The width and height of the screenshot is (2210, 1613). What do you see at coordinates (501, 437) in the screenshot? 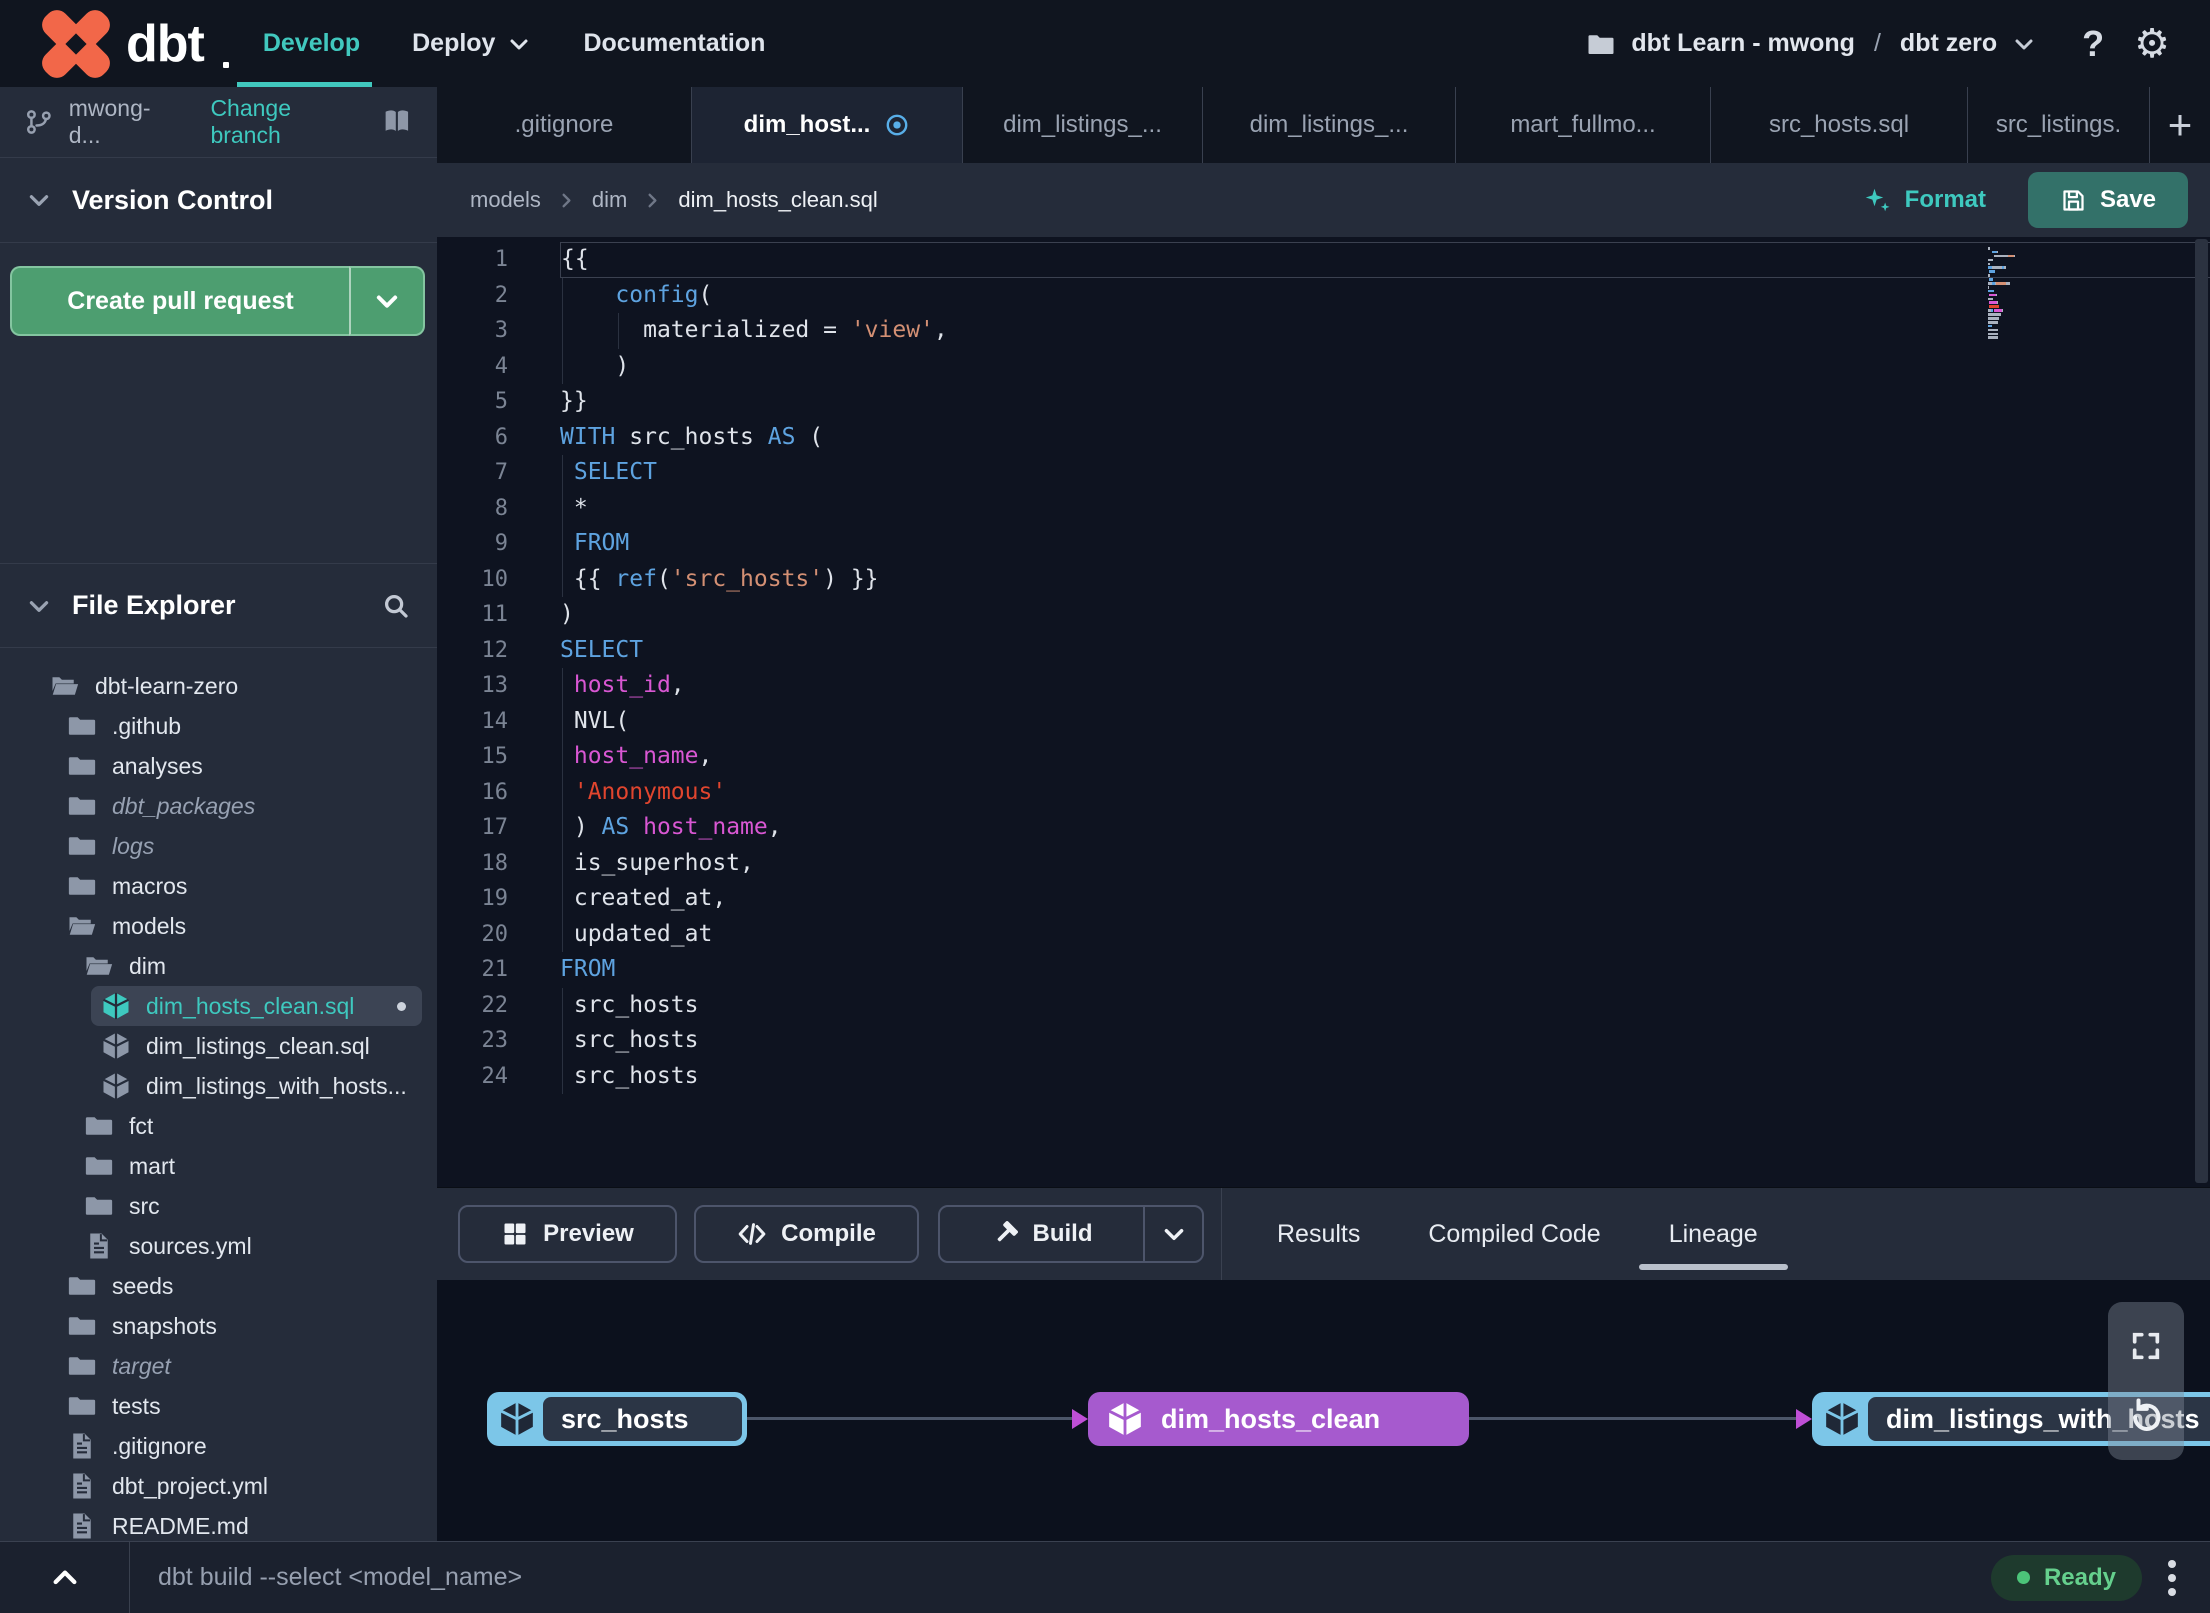
I see `line-number: 6` at bounding box center [501, 437].